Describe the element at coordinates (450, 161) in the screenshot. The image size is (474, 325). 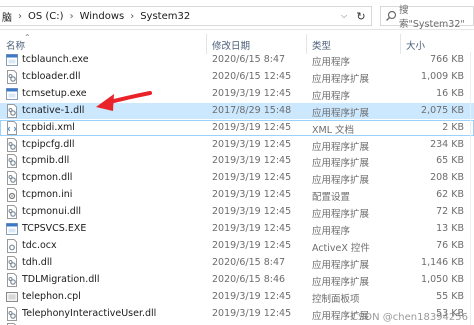
I see `file-size: 65 KB` at that location.